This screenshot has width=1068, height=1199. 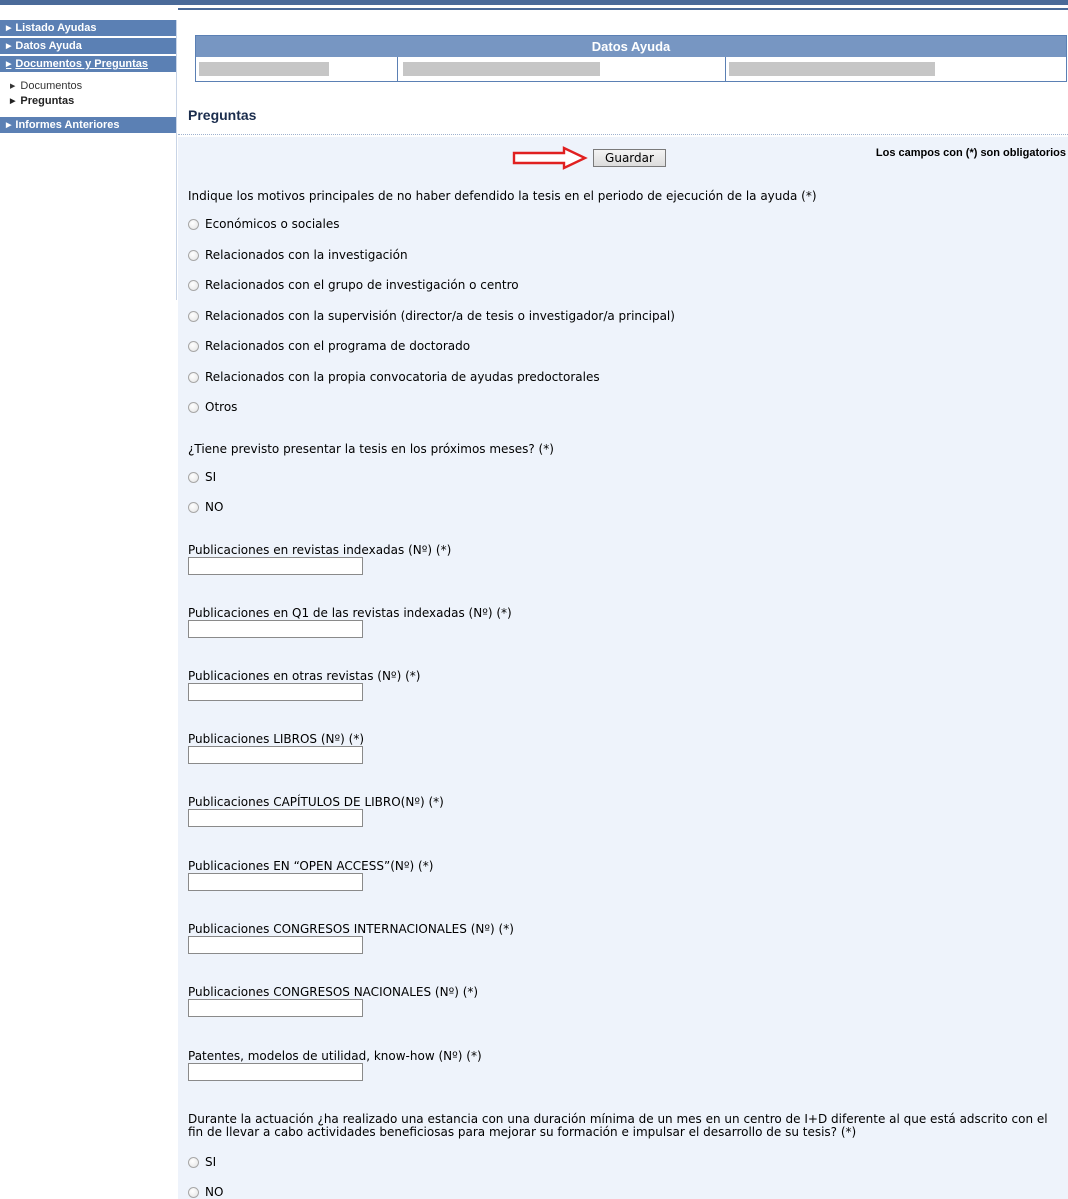 What do you see at coordinates (275, 1008) in the screenshot?
I see `congresos-nacionales-input` at bounding box center [275, 1008].